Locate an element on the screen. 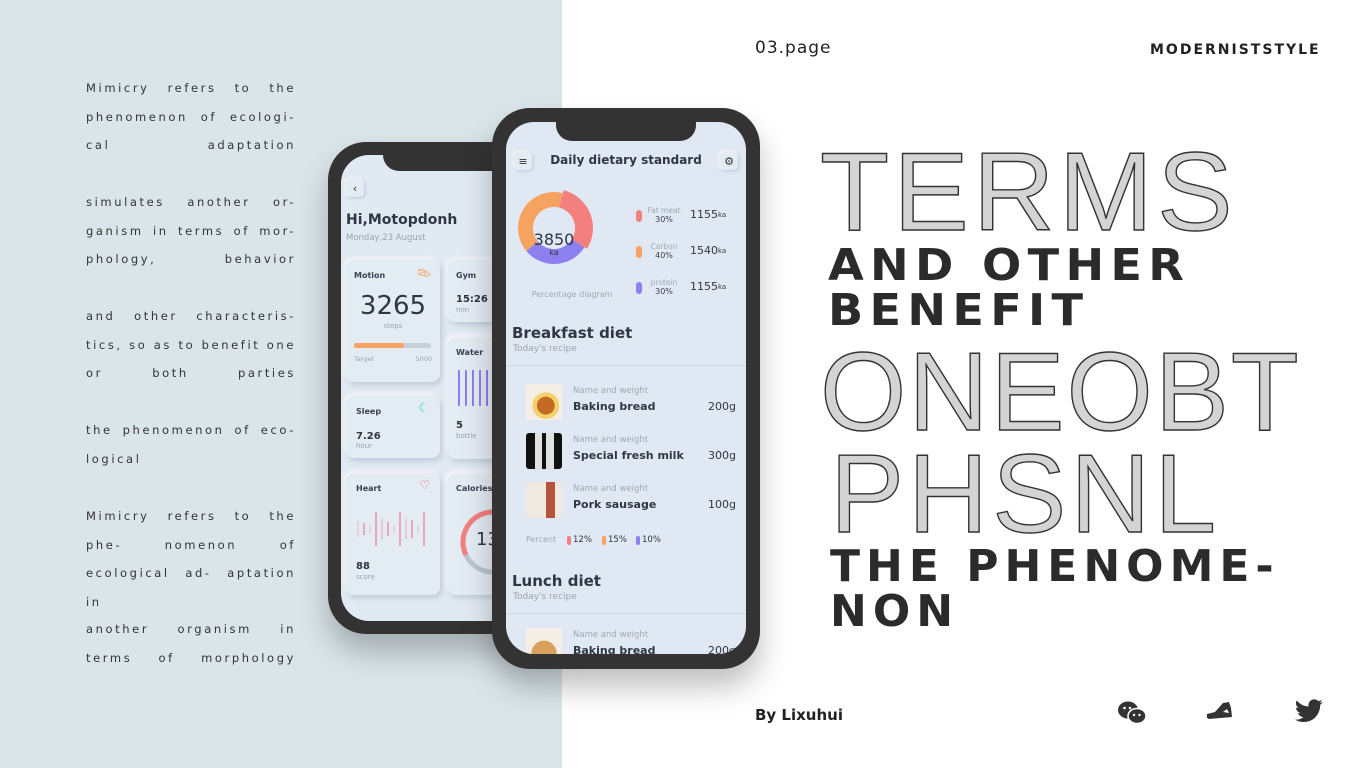  card-title: Calories is located at coordinates (474, 488).